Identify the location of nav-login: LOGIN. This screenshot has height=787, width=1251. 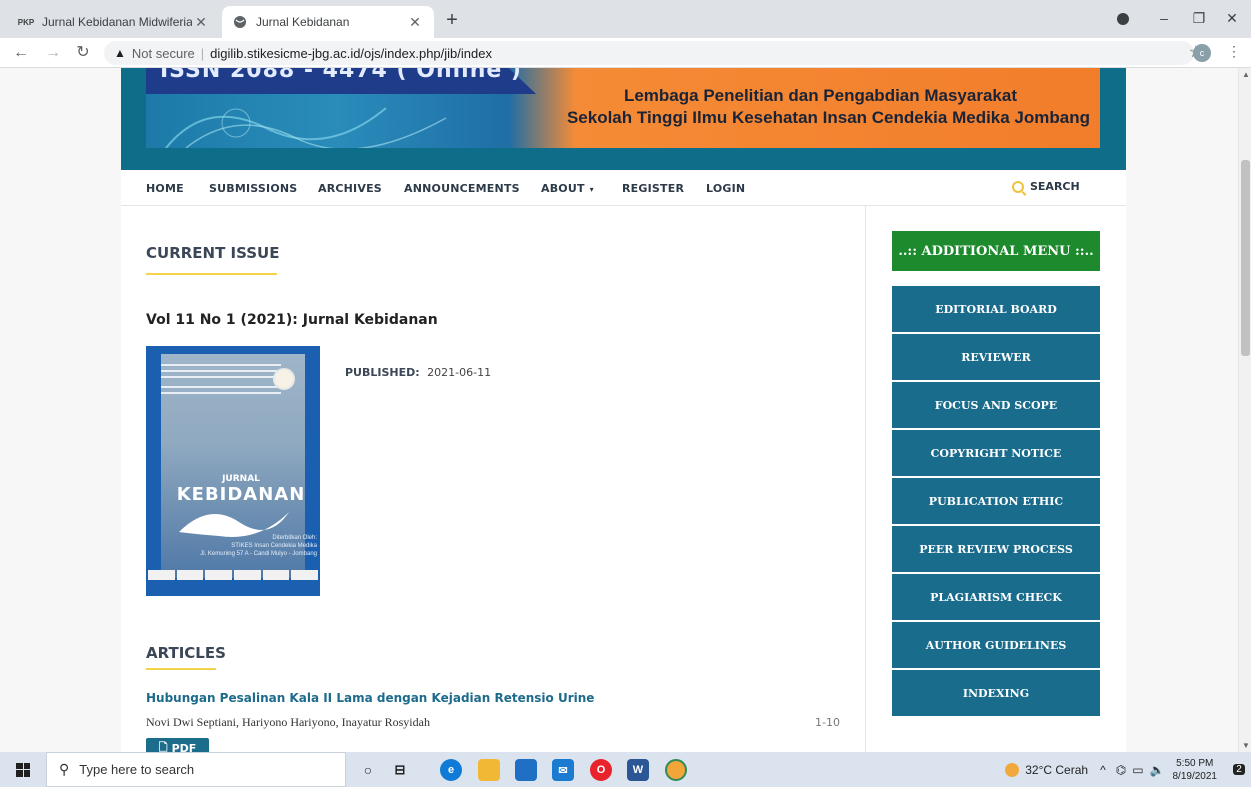
(725, 188).